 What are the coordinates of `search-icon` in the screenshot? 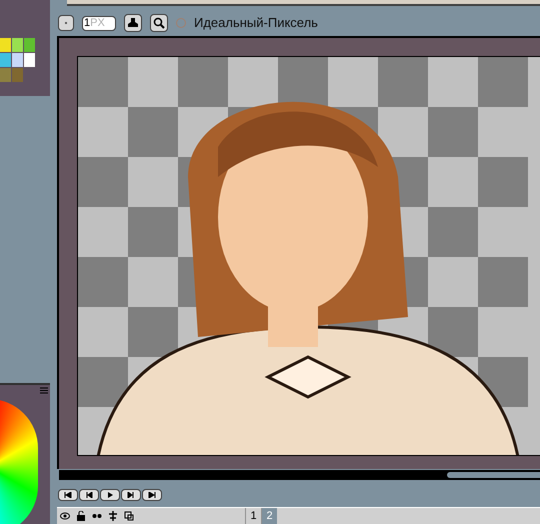 It's located at (159, 23).